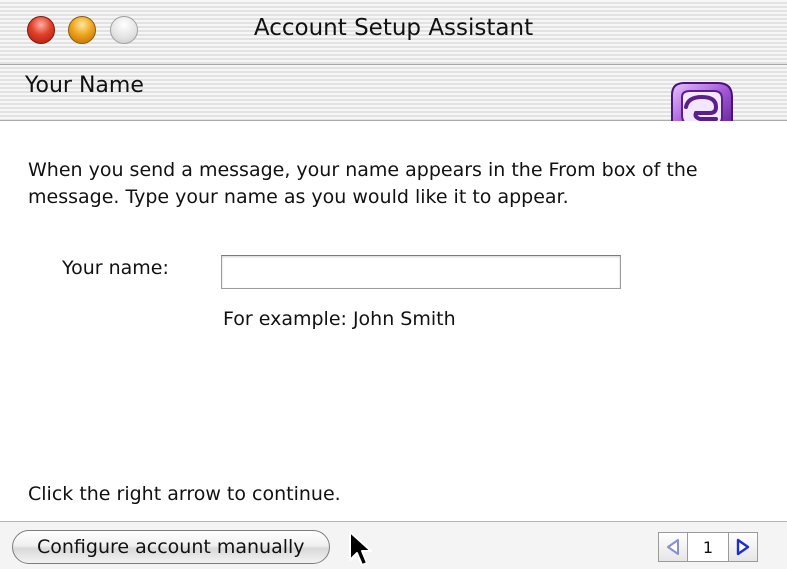 The width and height of the screenshot is (787, 569). I want to click on window-title: Account Setup Assistant, so click(393, 28).